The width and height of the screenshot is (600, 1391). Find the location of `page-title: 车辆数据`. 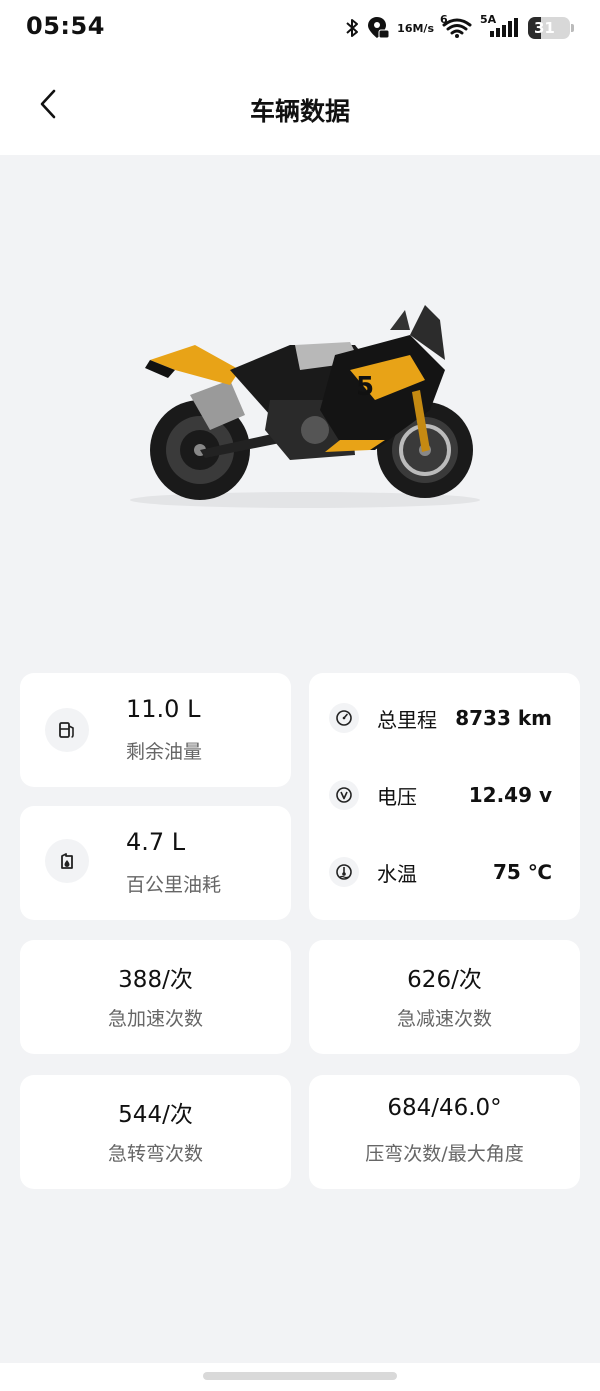

page-title: 车辆数据 is located at coordinates (299, 111).